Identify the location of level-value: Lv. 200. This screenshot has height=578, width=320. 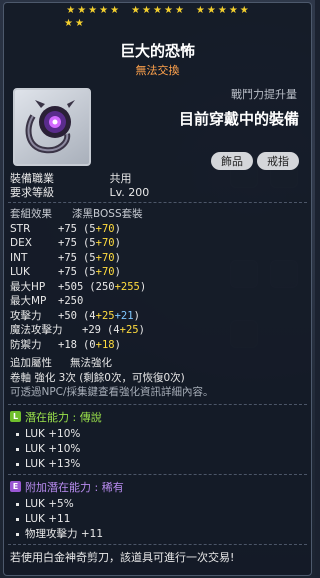
(129, 192).